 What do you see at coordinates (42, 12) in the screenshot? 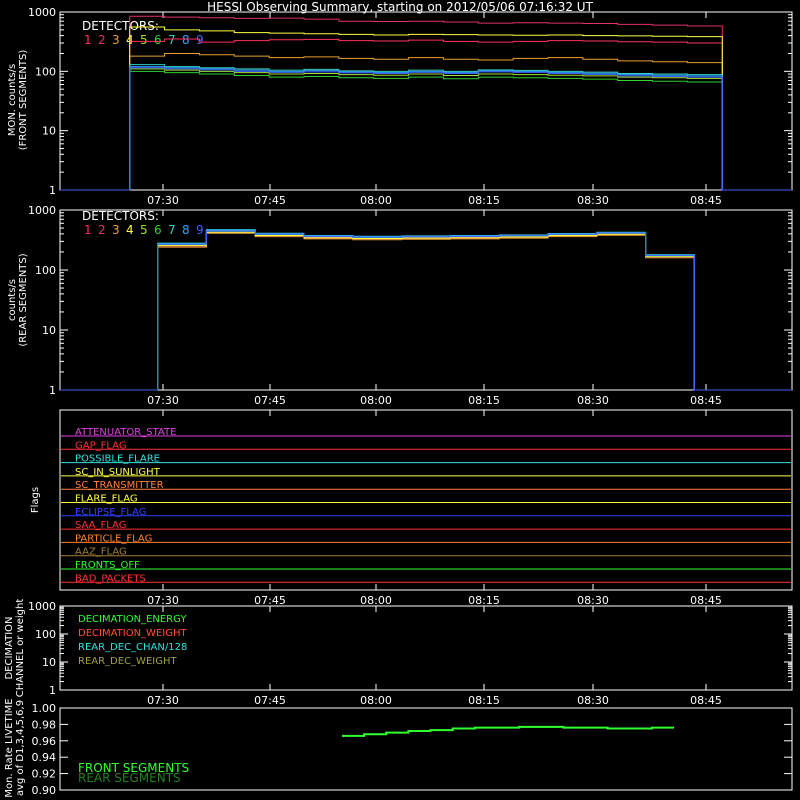
I see `front-ytick-label: 1000` at bounding box center [42, 12].